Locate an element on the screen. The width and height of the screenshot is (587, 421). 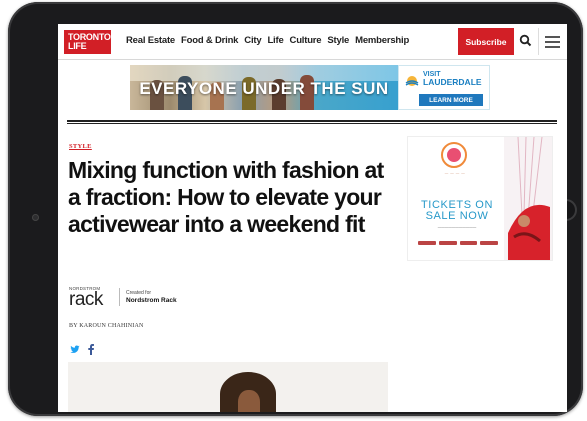
nav-item-city: City is located at coordinates (252, 40).